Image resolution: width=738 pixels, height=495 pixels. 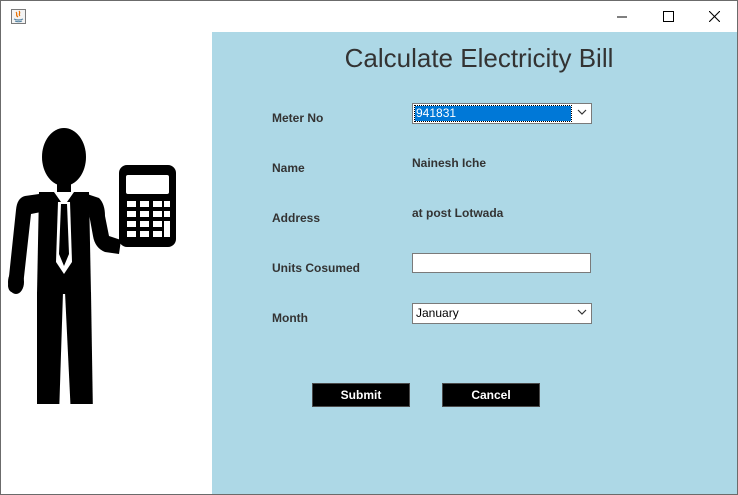 What do you see at coordinates (479, 58) in the screenshot?
I see `form-title: Calculate Electricity Bill` at bounding box center [479, 58].